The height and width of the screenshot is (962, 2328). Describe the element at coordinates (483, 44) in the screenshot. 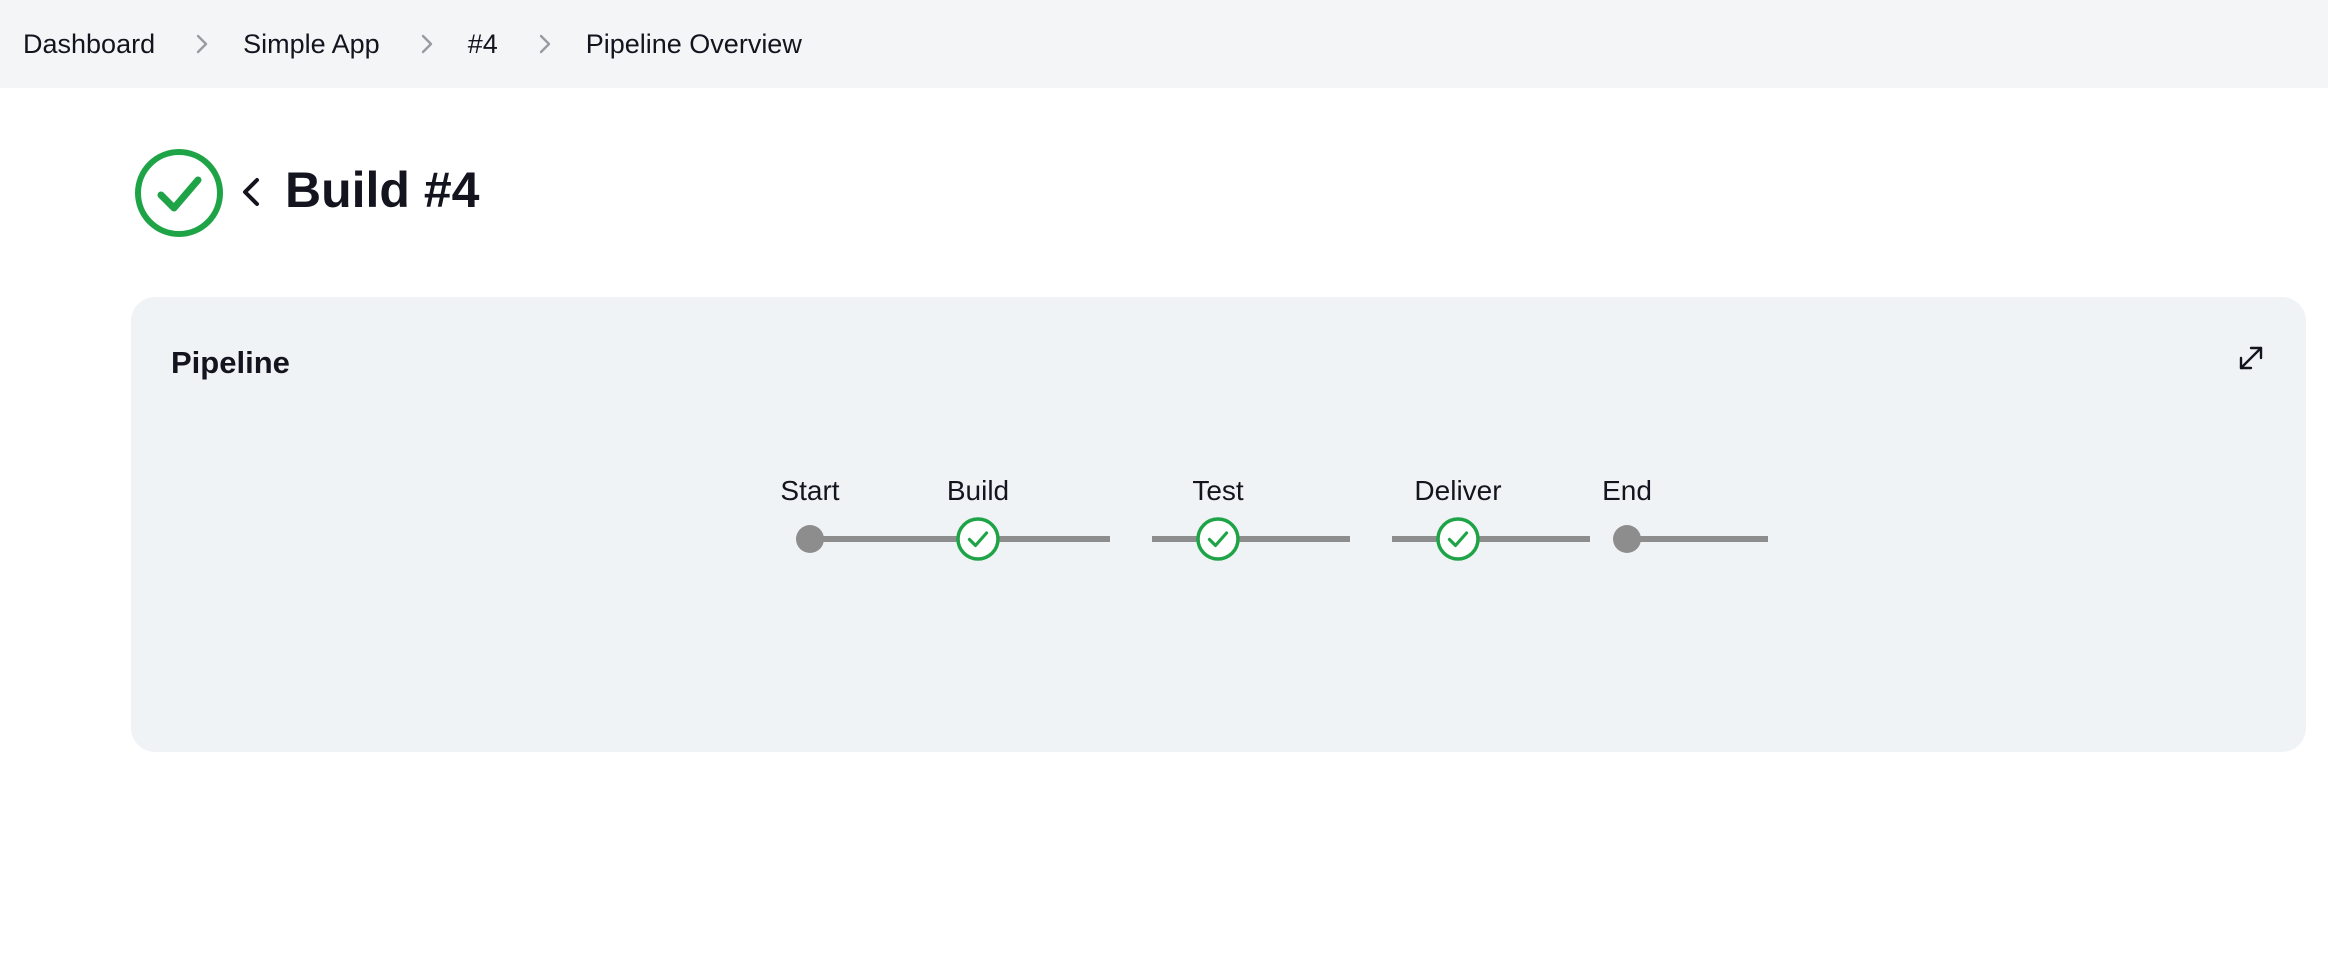

I see `breadcrumb-build-number: #4` at that location.